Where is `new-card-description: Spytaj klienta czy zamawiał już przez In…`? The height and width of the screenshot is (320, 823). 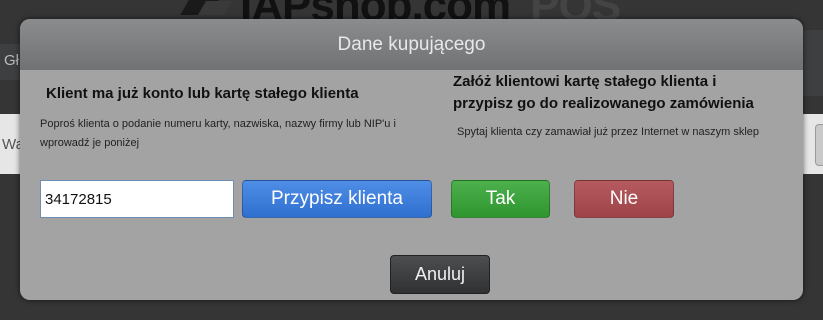 new-card-description: Spytaj klienta czy zamawiał już przez In… is located at coordinates (608, 132).